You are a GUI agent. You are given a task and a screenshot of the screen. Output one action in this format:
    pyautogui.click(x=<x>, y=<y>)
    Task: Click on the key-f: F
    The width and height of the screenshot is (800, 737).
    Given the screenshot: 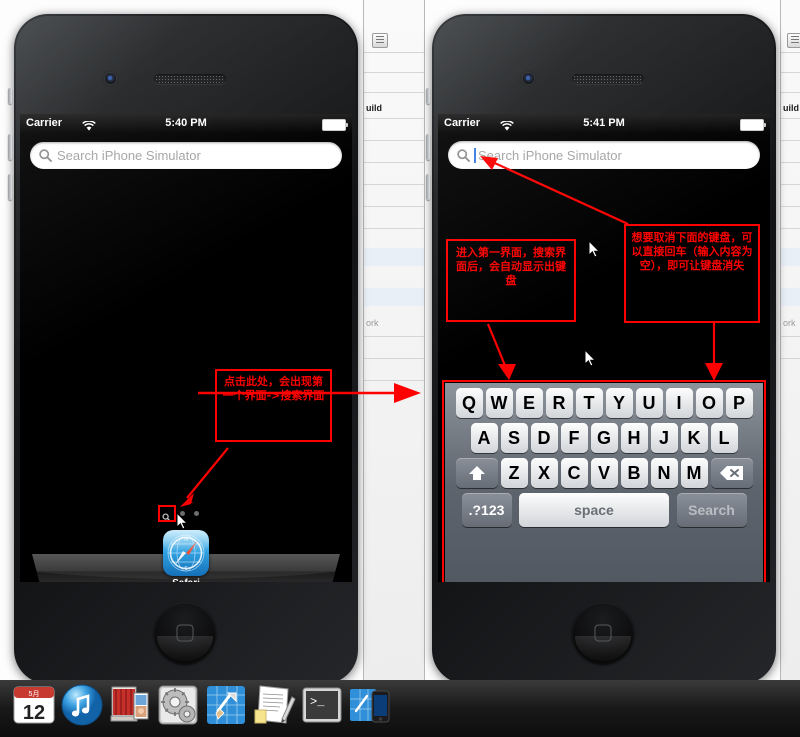 What is the action you would take?
    pyautogui.click(x=574, y=438)
    